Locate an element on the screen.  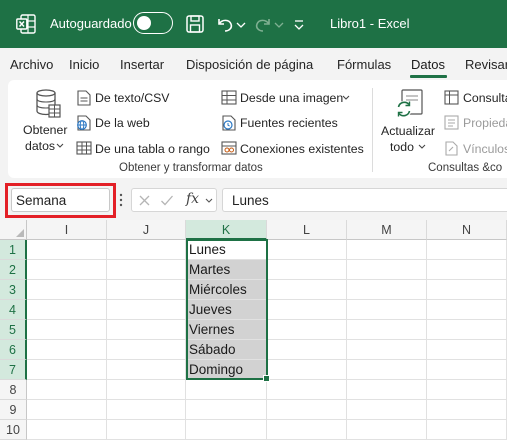
get-data-label-2: datos is located at coordinates (40, 146).